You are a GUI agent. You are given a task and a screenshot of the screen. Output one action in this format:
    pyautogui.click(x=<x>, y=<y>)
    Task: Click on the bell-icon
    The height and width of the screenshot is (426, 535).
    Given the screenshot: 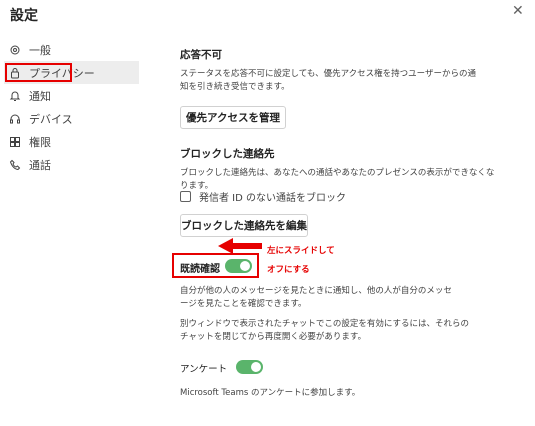 What is the action you would take?
    pyautogui.click(x=15, y=96)
    